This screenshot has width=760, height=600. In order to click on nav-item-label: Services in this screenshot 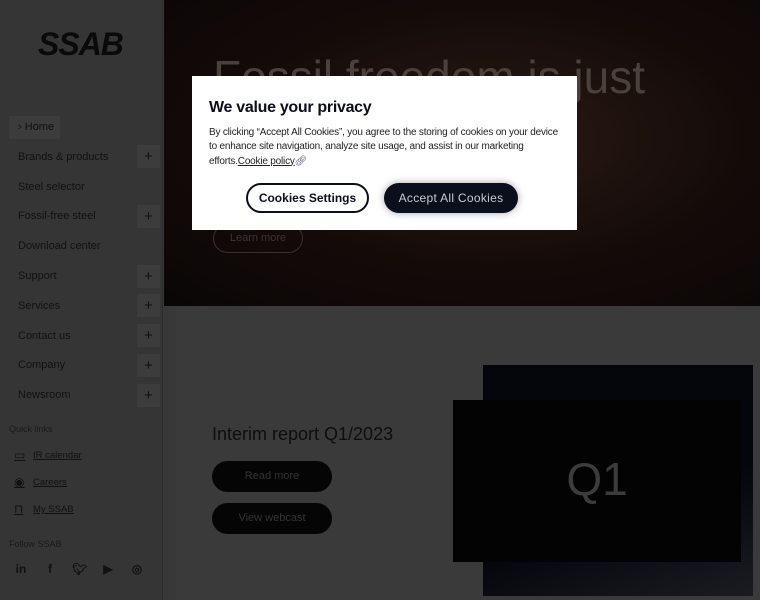, I will do `click(39, 305)`.